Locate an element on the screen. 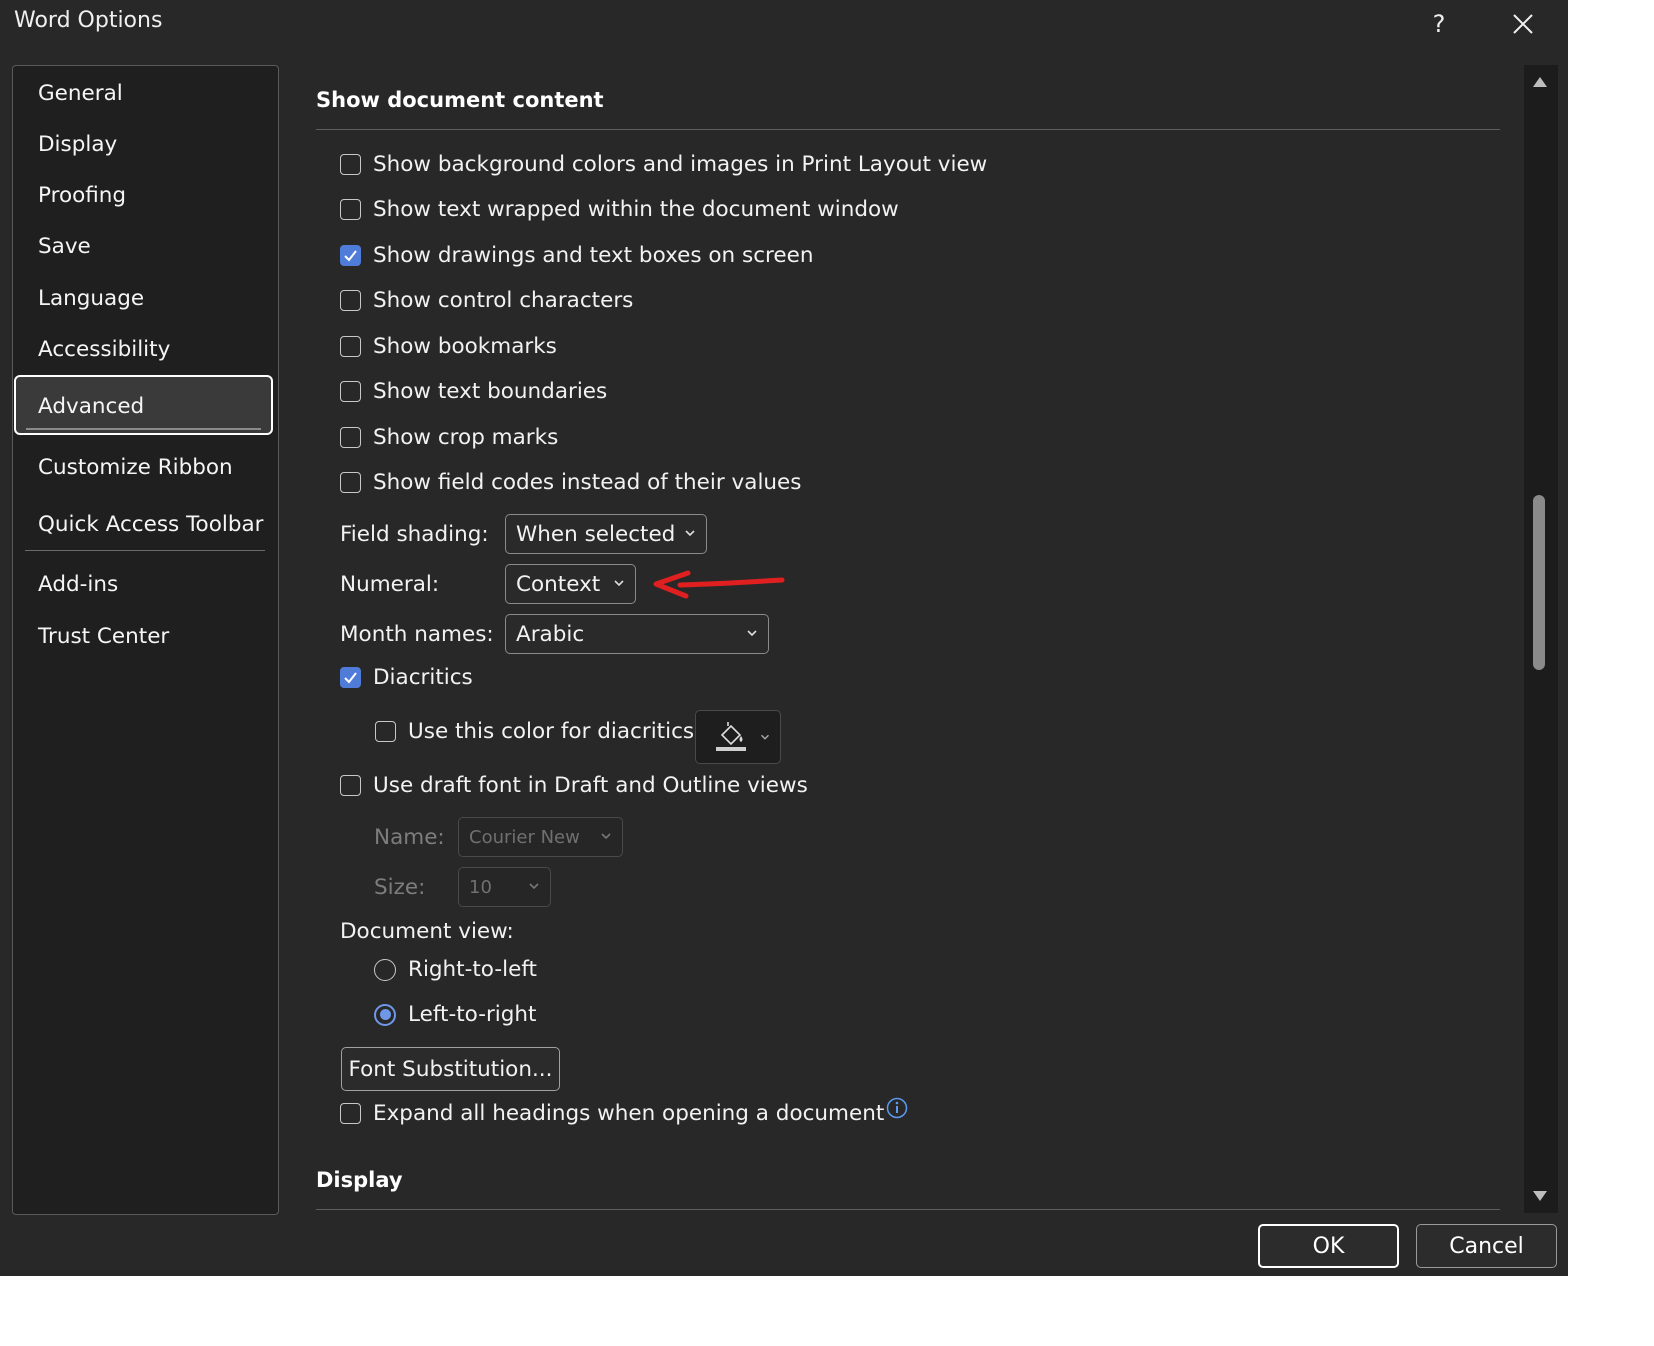  sidebar-item-display: Display is located at coordinates (77, 144).